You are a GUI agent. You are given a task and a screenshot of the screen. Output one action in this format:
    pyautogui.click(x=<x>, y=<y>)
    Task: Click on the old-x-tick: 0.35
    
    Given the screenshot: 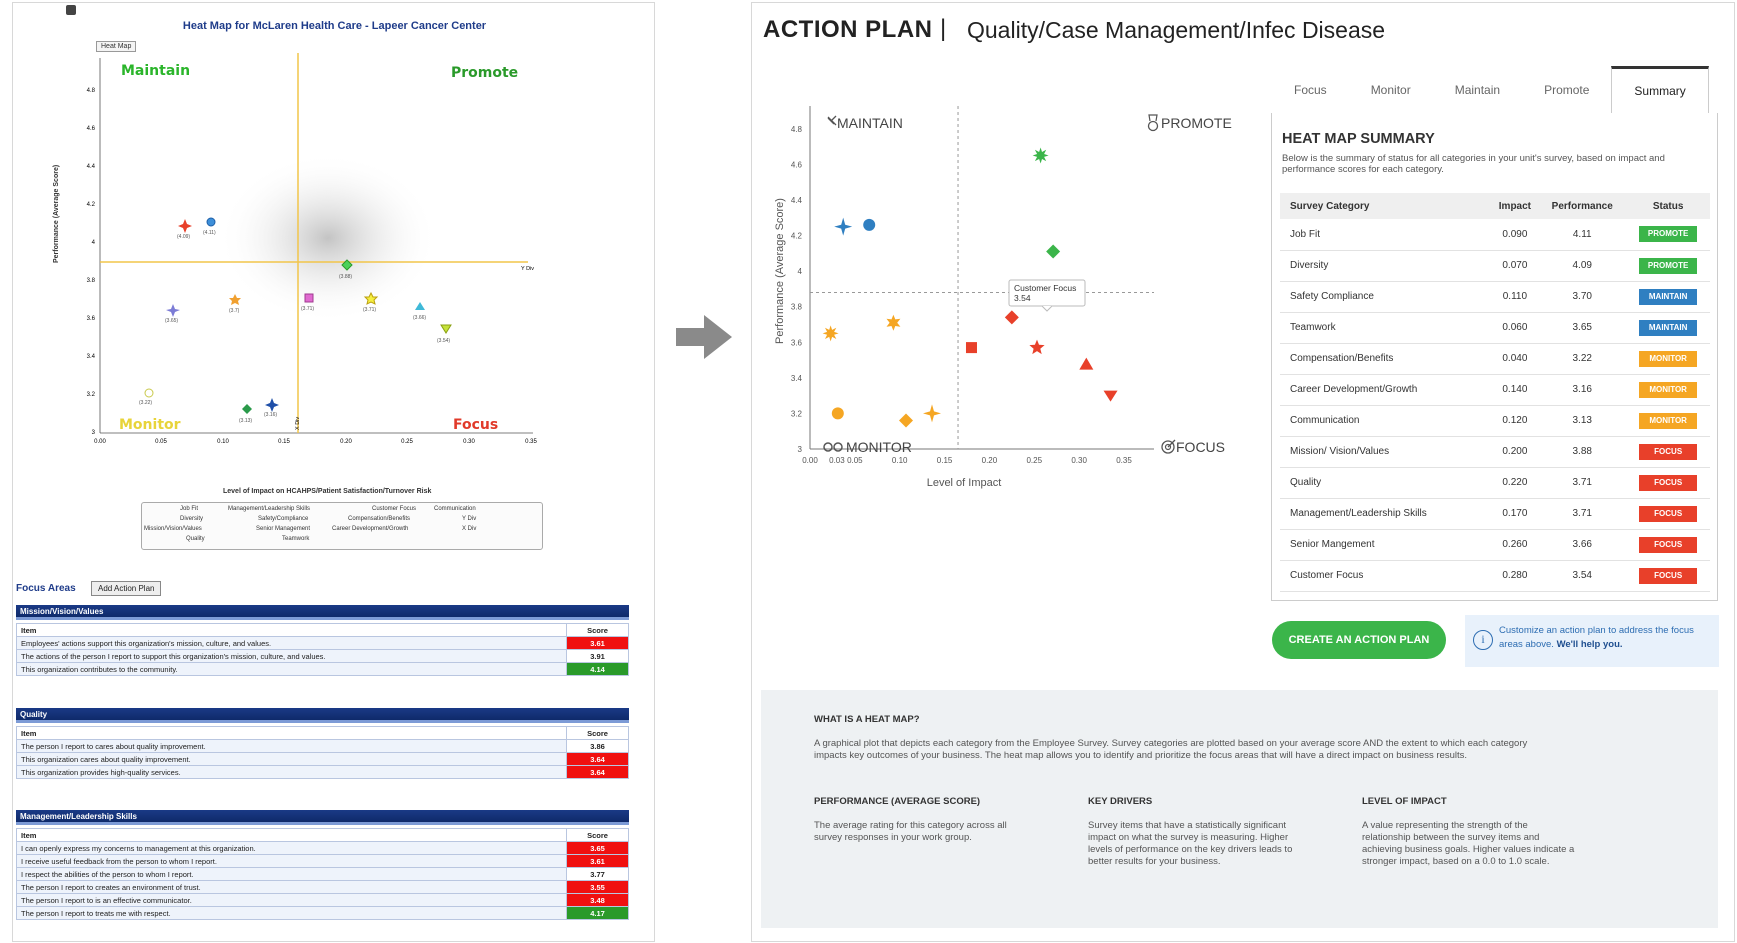 What is the action you would take?
    pyautogui.click(x=531, y=442)
    